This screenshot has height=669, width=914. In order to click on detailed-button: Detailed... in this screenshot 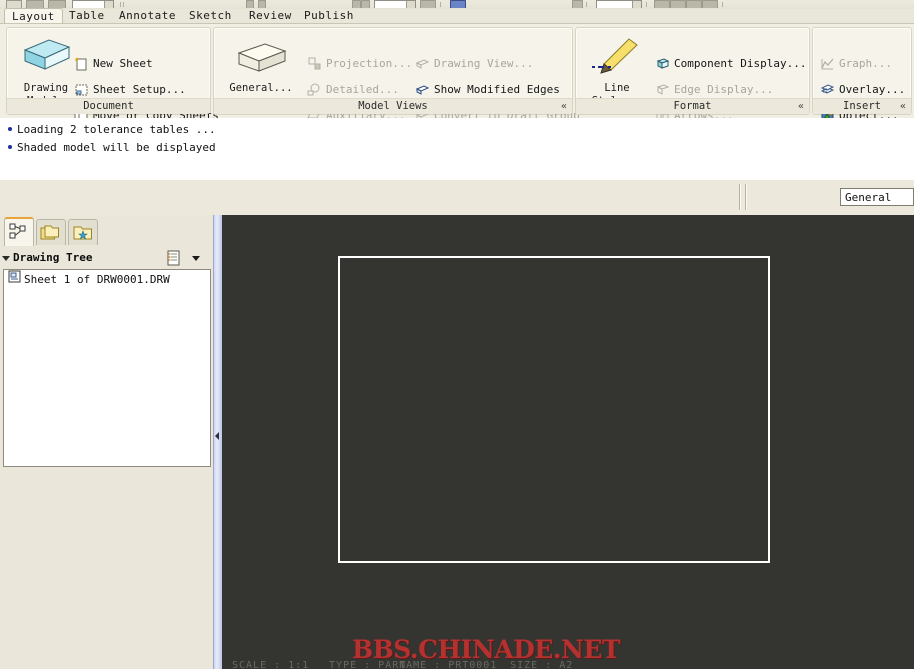, I will do `click(352, 90)`.